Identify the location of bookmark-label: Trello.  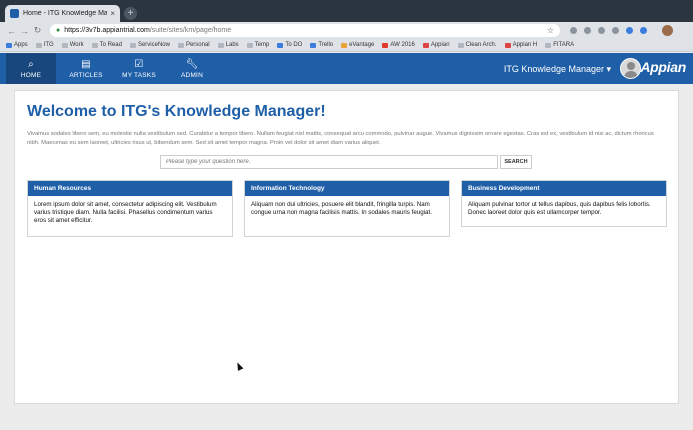
(326, 45).